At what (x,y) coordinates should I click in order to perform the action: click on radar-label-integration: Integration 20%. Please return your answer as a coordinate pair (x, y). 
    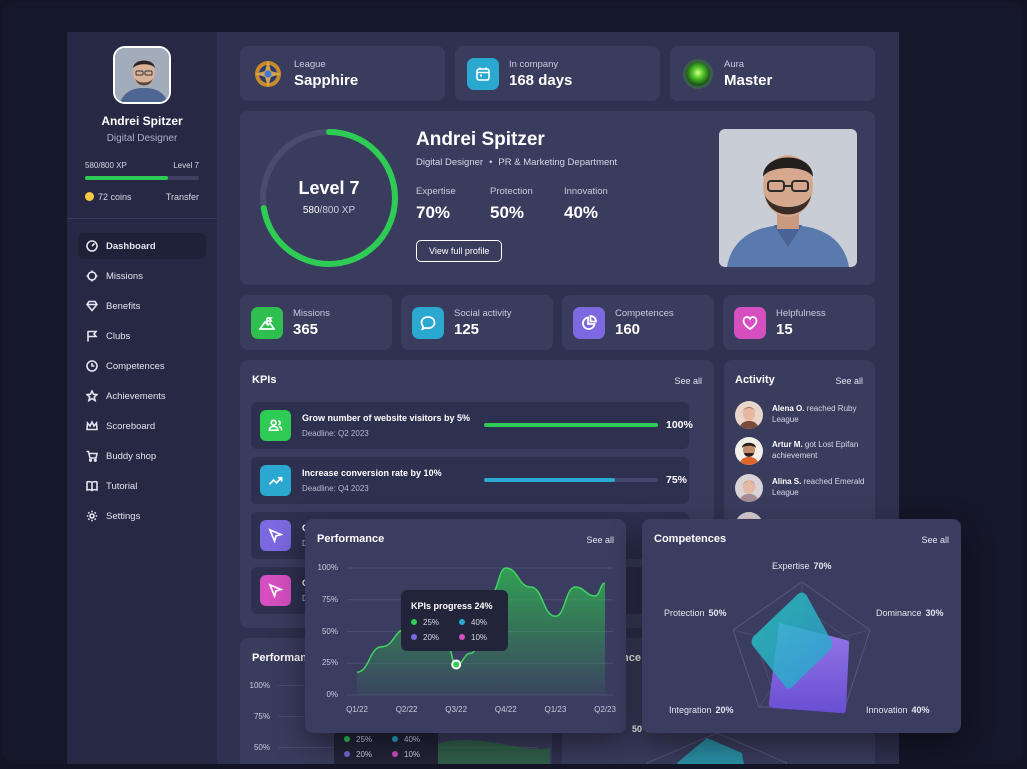
    Looking at the image, I should click on (701, 710).